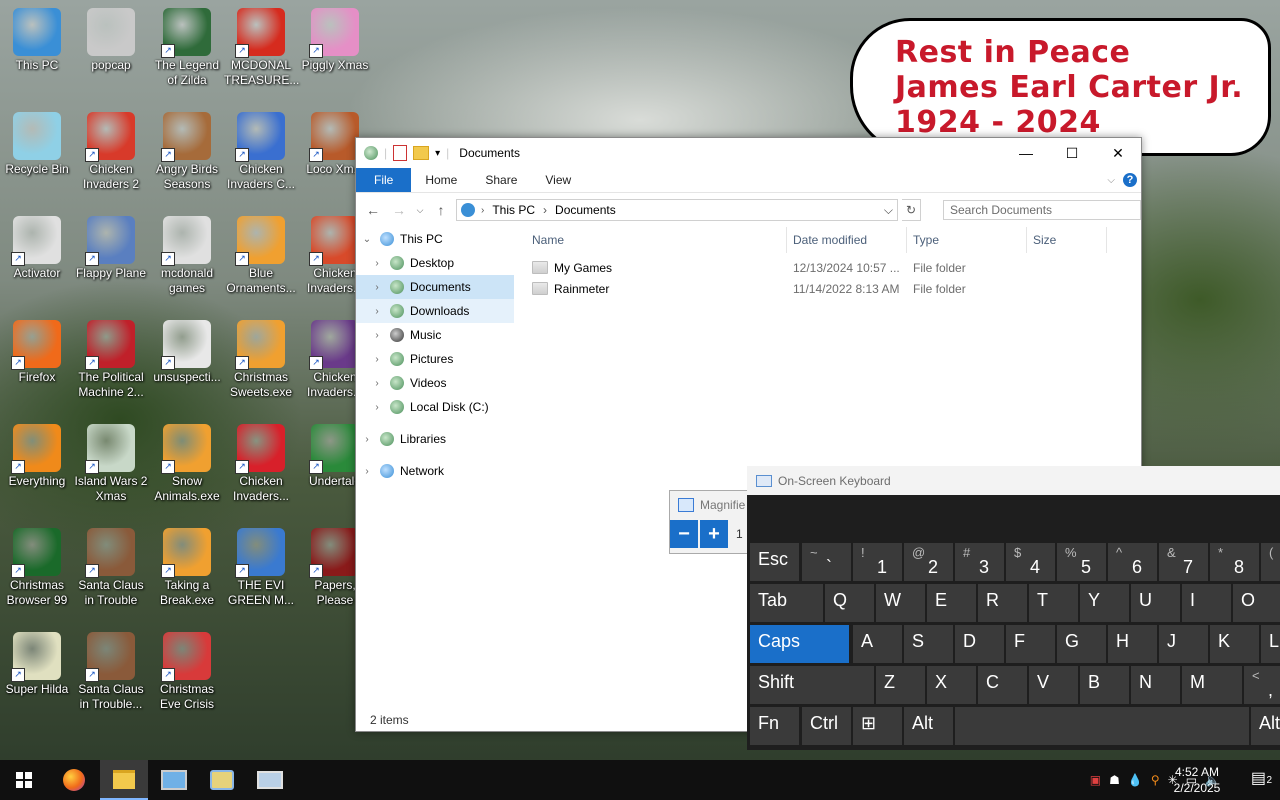  Describe the element at coordinates (1072, 153) in the screenshot. I see `maximize-button: ☐` at that location.